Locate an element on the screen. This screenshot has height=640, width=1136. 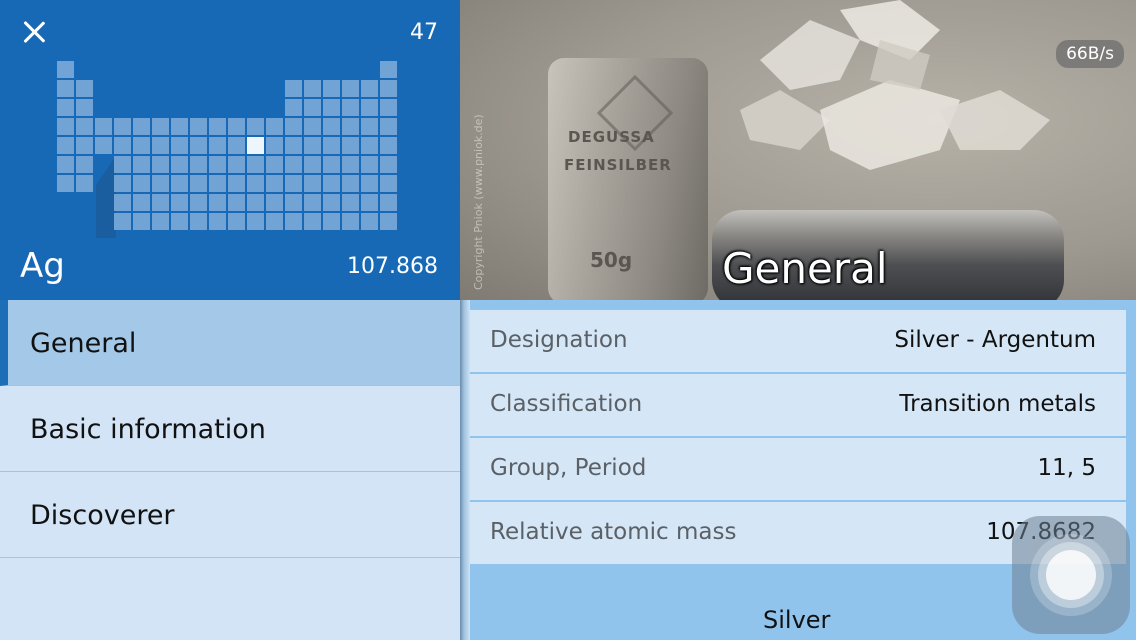
periodic-table-mini is located at coordinates (228, 151).